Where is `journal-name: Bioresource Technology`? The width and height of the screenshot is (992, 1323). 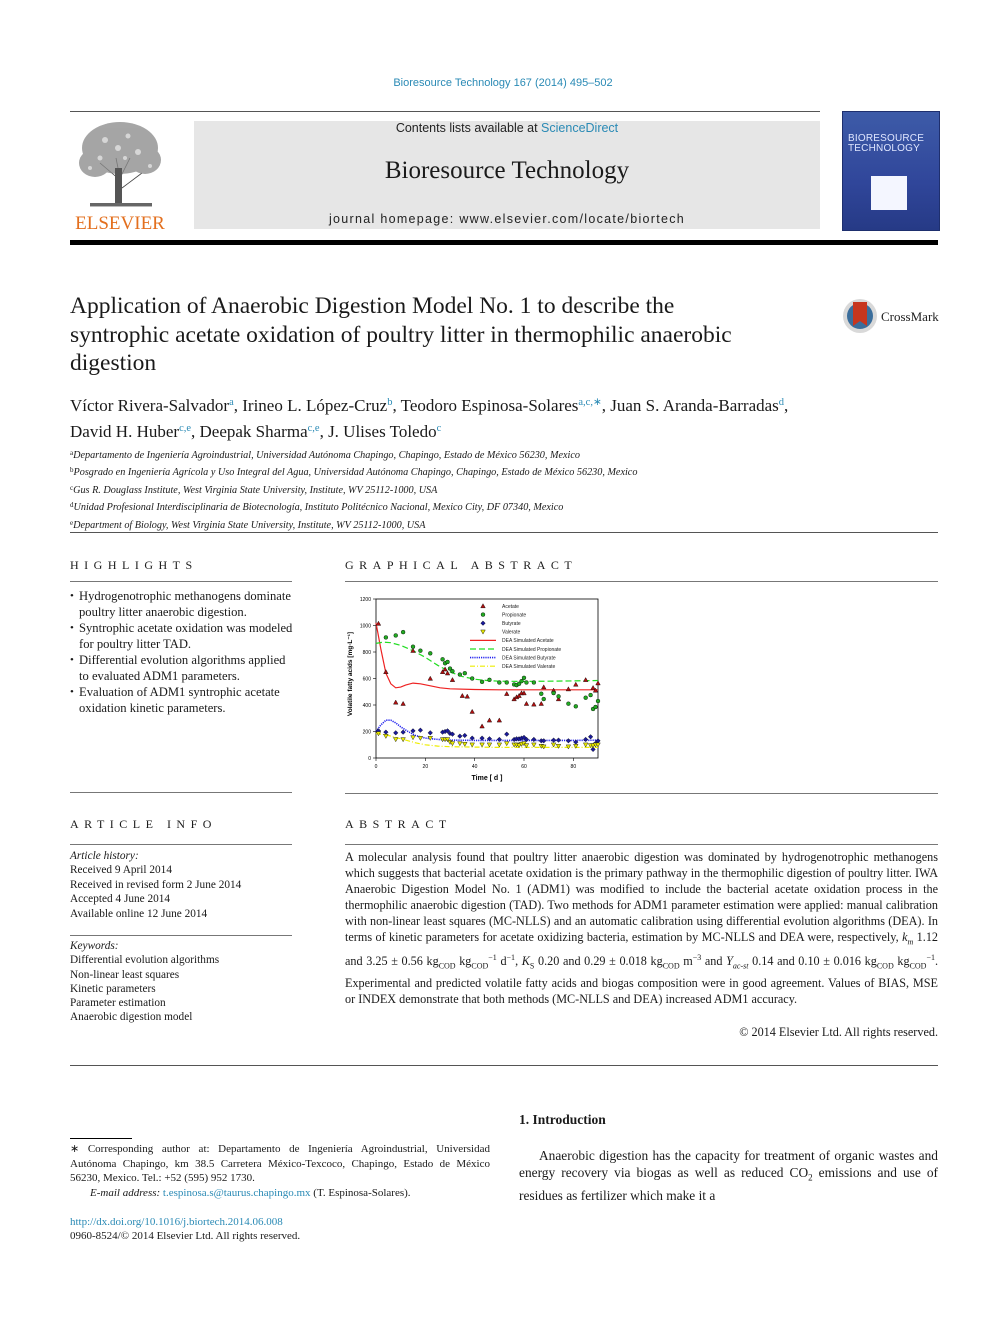 journal-name: Bioresource Technology is located at coordinates (507, 170).